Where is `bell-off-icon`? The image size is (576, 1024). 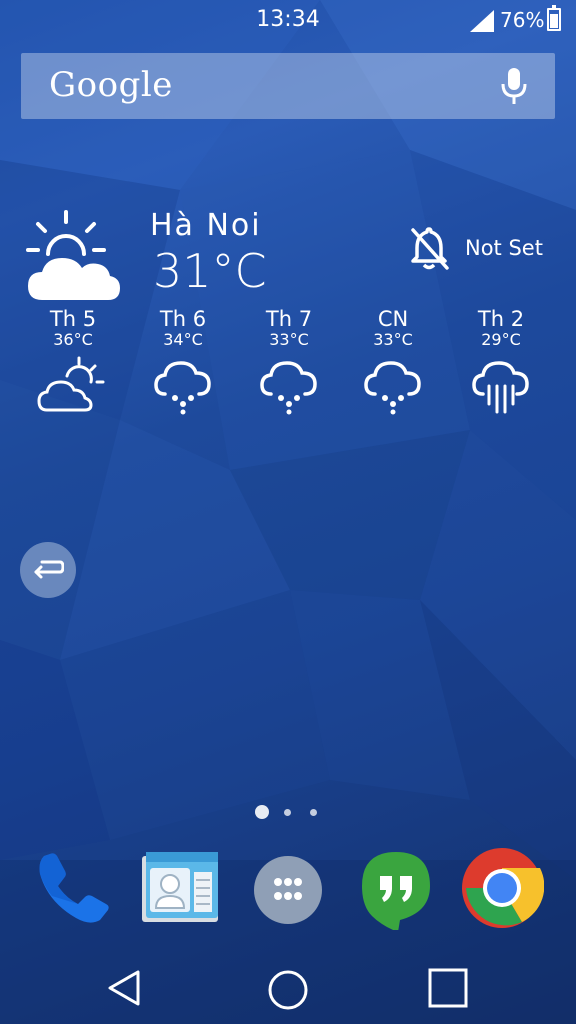
bell-off-icon is located at coordinates (429, 248).